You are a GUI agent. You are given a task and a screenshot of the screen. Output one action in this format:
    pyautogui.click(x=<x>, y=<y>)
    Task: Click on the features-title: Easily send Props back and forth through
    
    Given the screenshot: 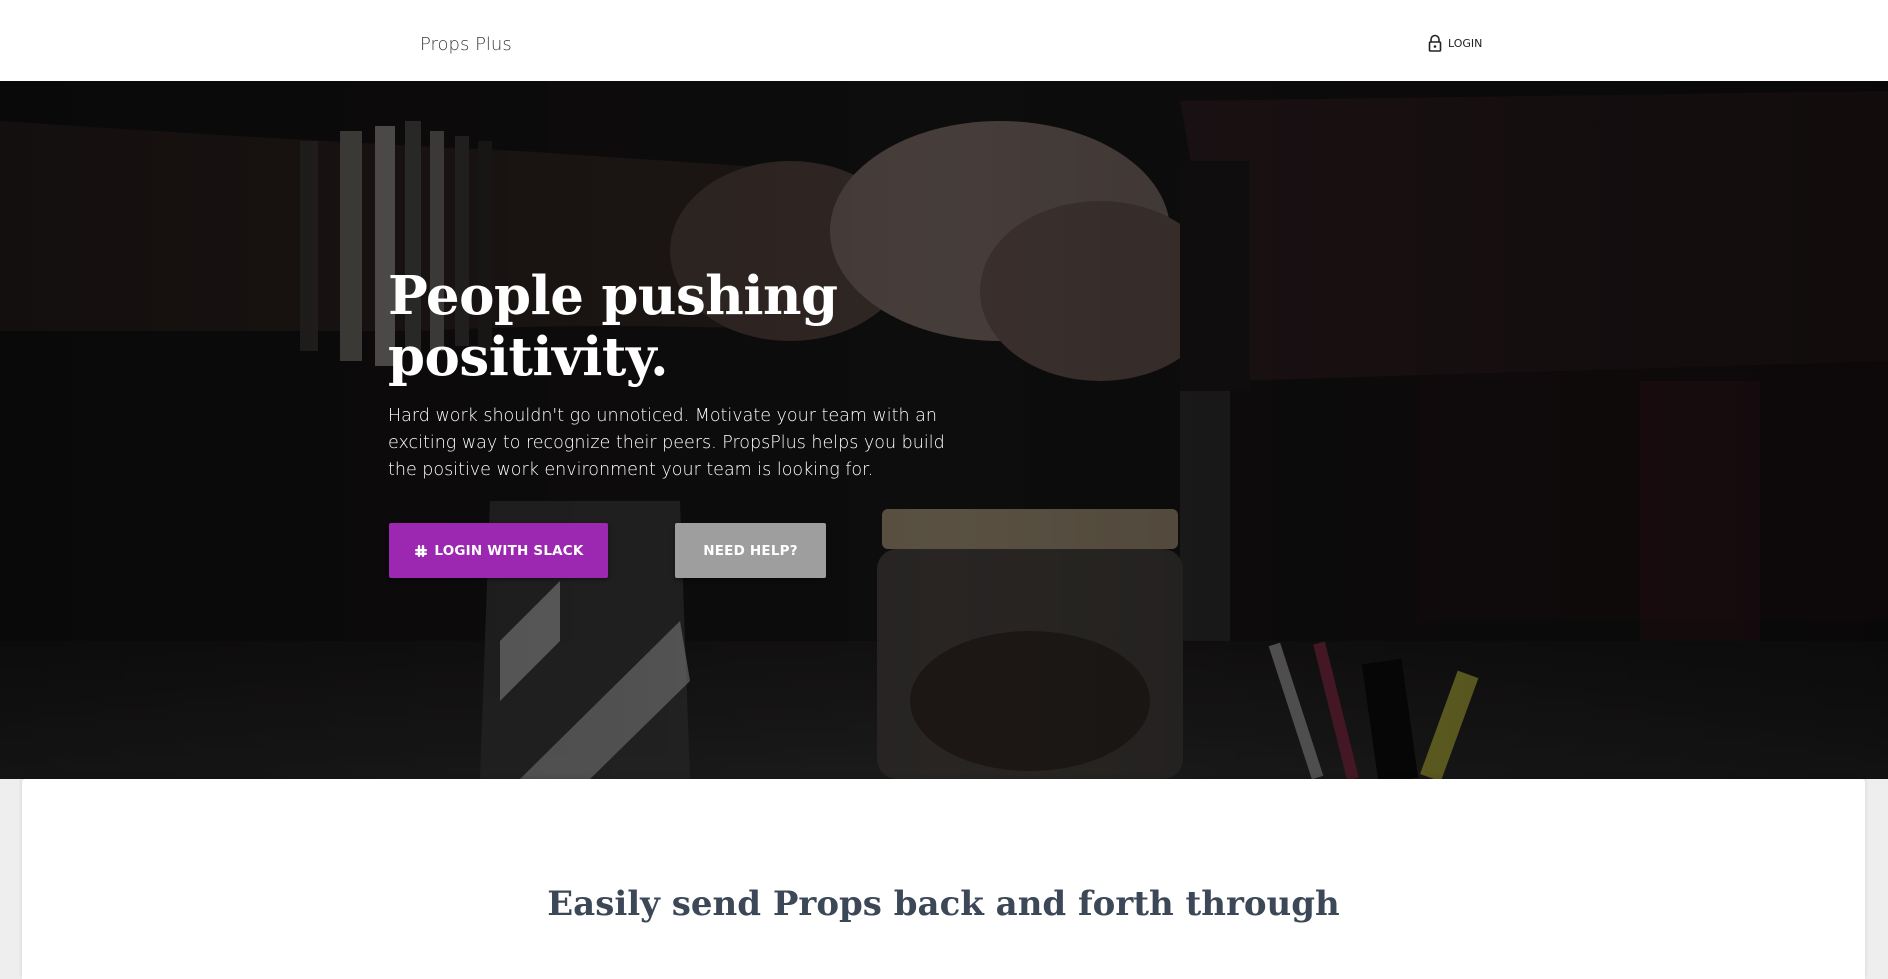 What is the action you would take?
    pyautogui.click(x=943, y=904)
    